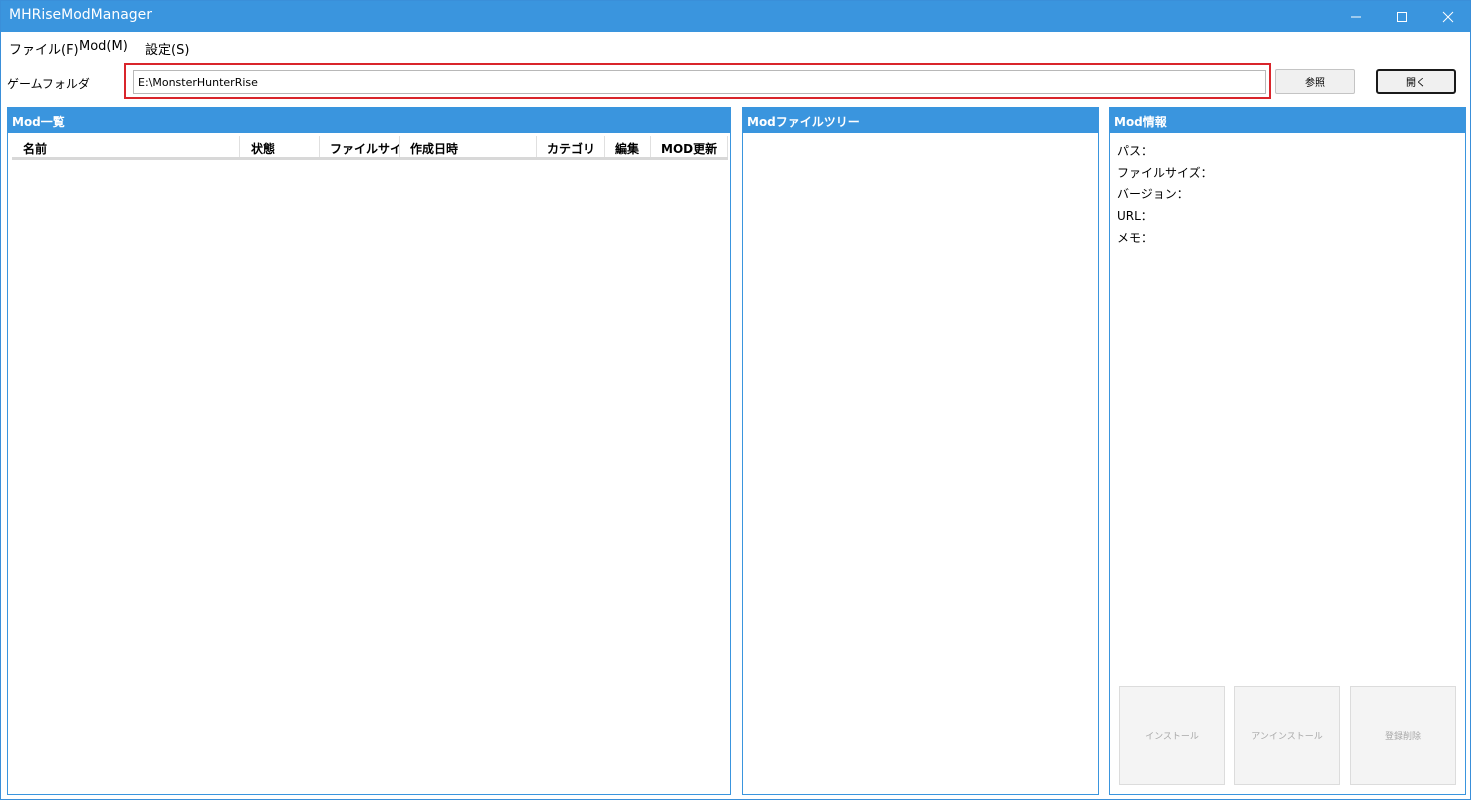 This screenshot has height=800, width=1471. Describe the element at coordinates (1135, 151) in the screenshot. I see `info-path-label: パス：` at that location.